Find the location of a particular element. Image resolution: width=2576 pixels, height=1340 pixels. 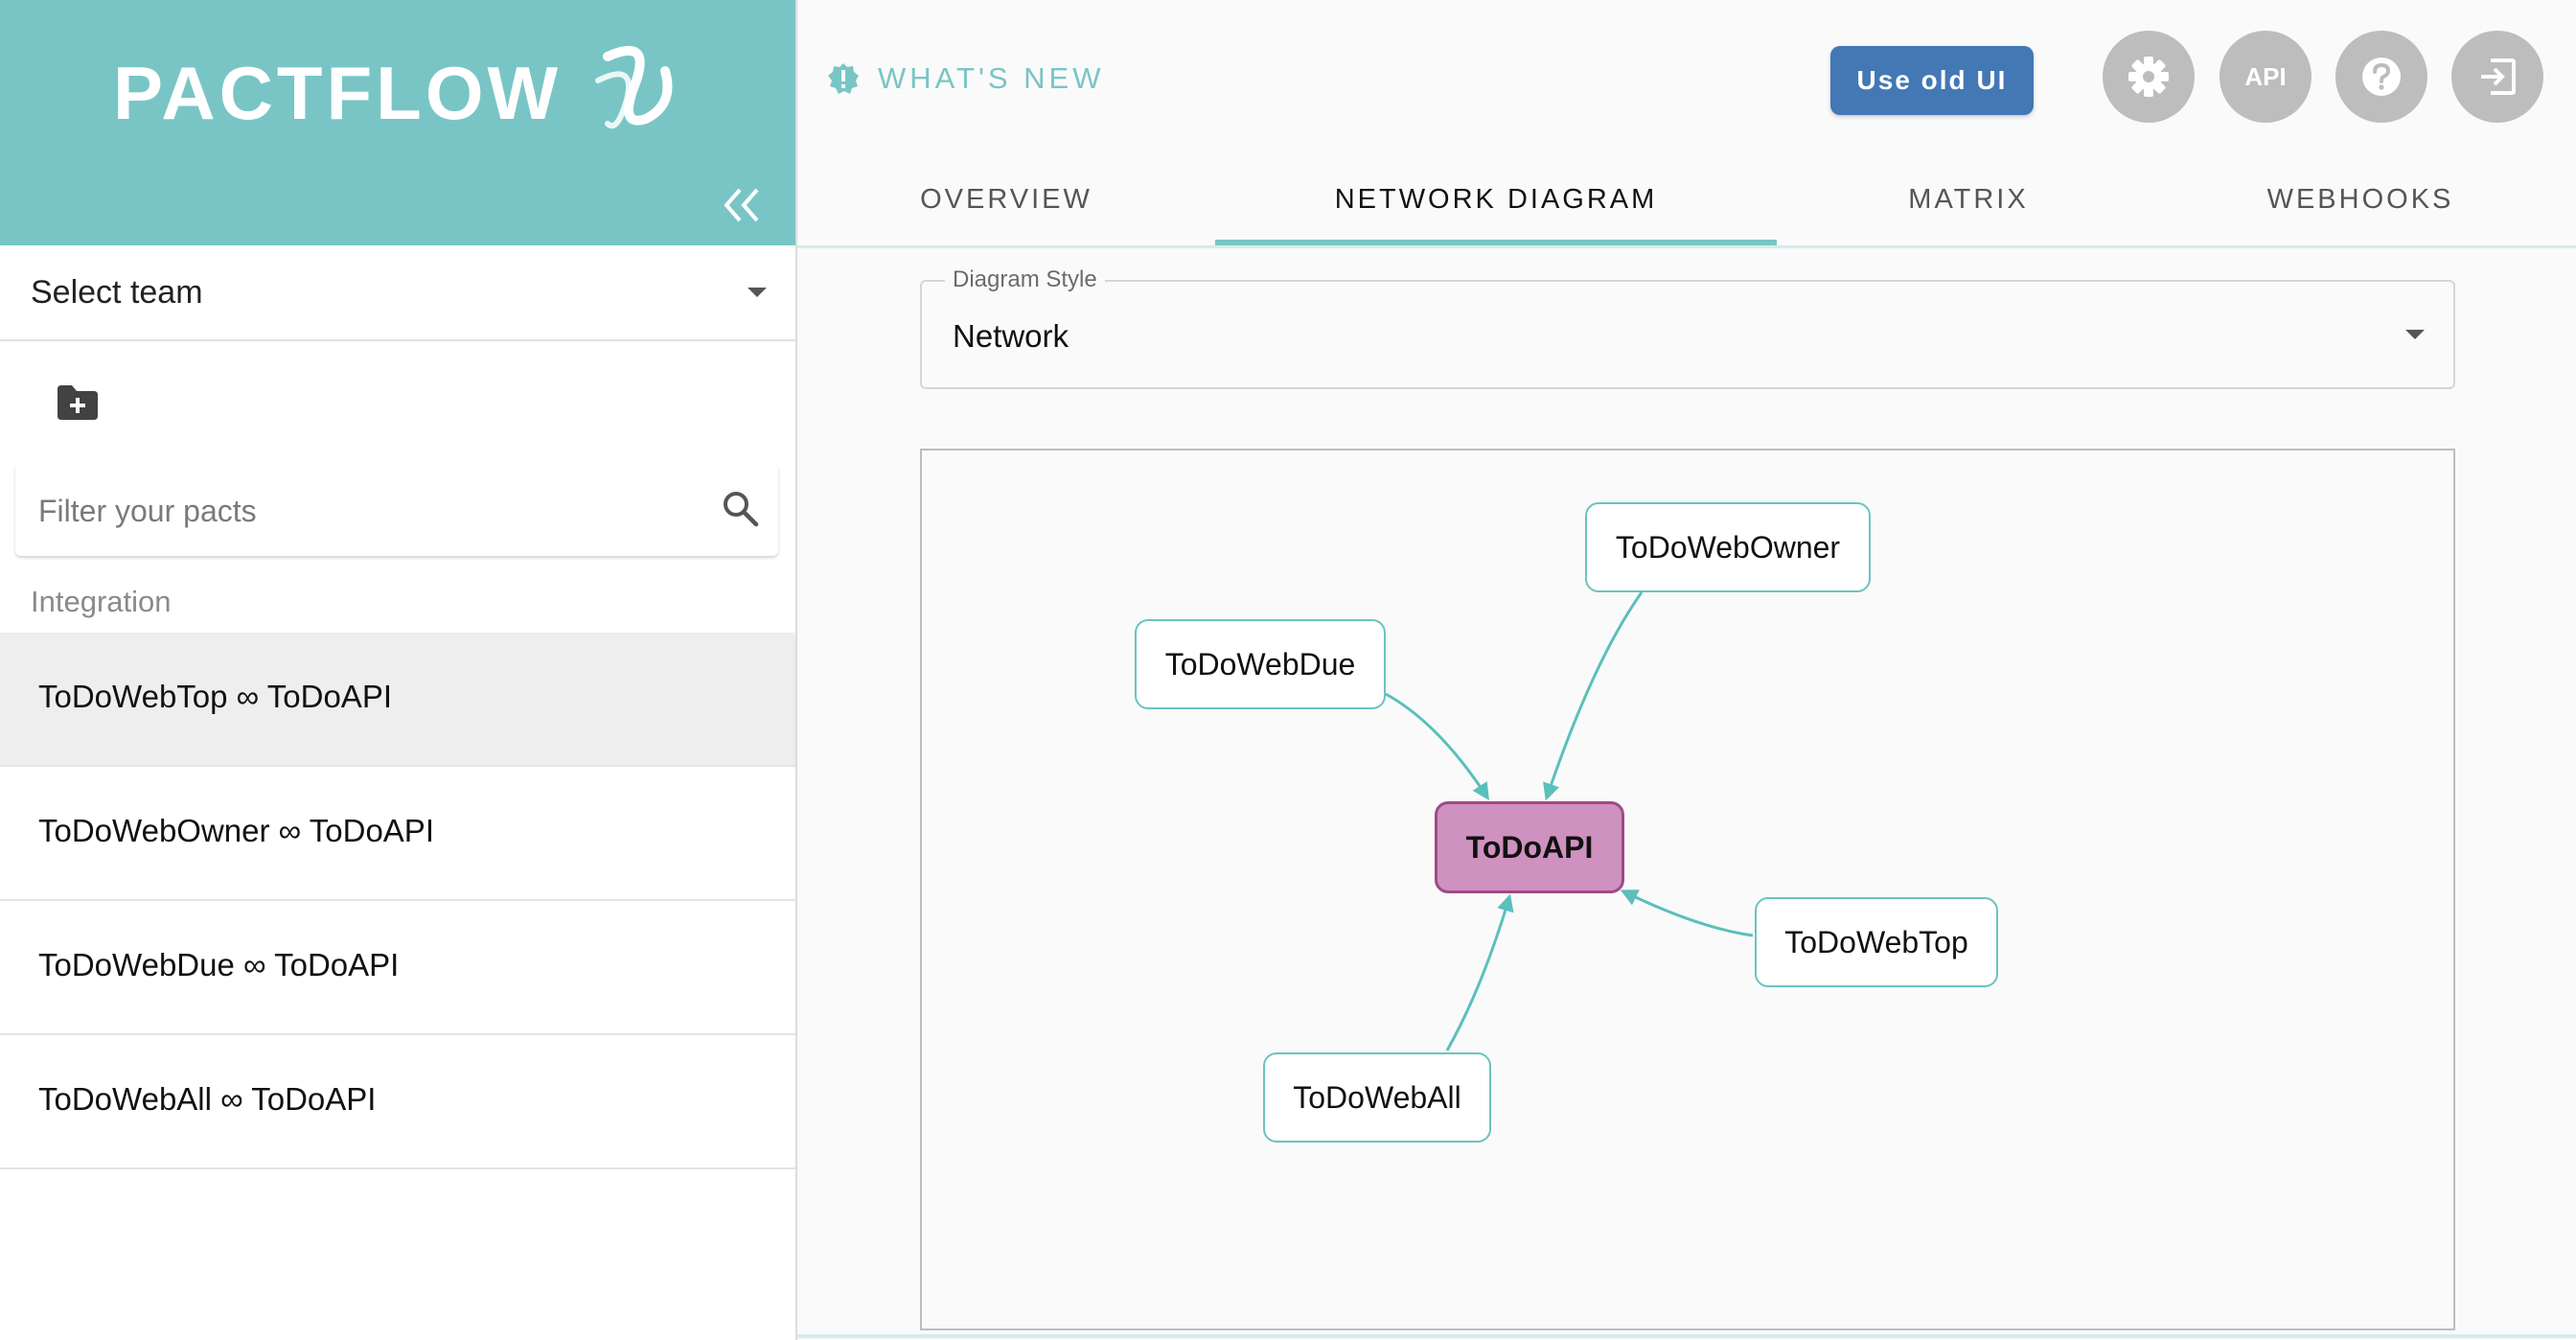

list-item-label: ToDoWebAll ∞ ToDoAPI is located at coordinates (207, 1099).